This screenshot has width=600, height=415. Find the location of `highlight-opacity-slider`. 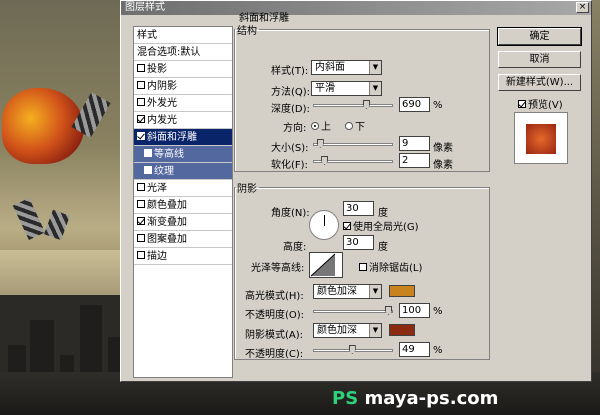

highlight-opacity-slider is located at coordinates (353, 310).